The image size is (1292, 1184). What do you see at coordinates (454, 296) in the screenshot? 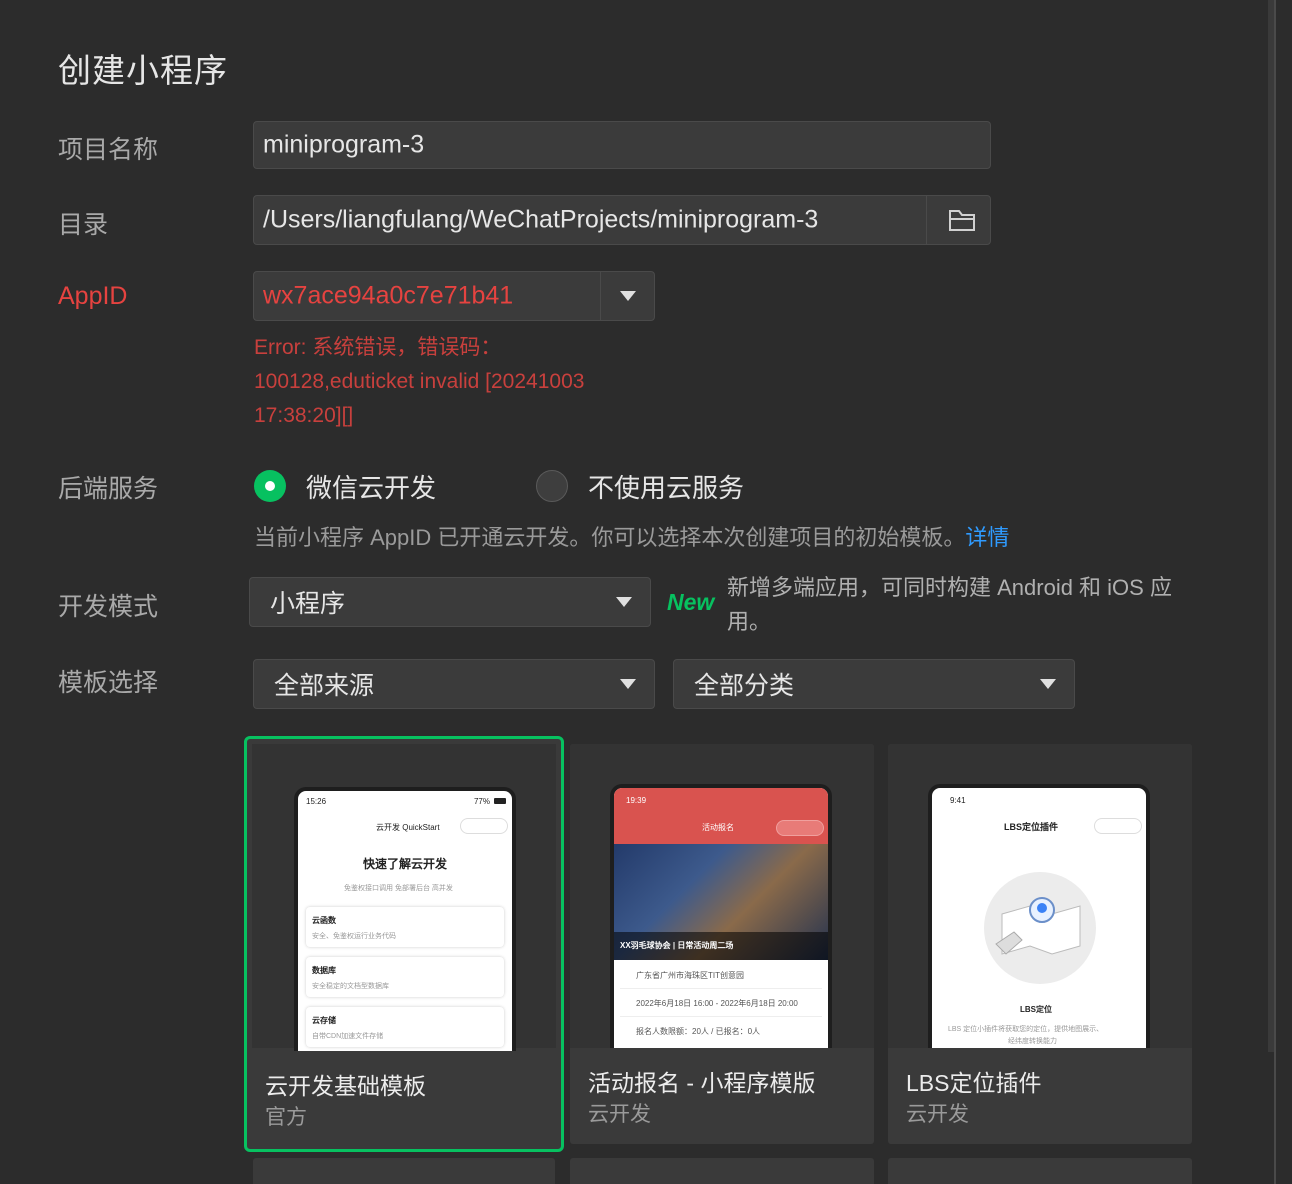
I see `appid-select: wx7ace94a0c7e71b41` at bounding box center [454, 296].